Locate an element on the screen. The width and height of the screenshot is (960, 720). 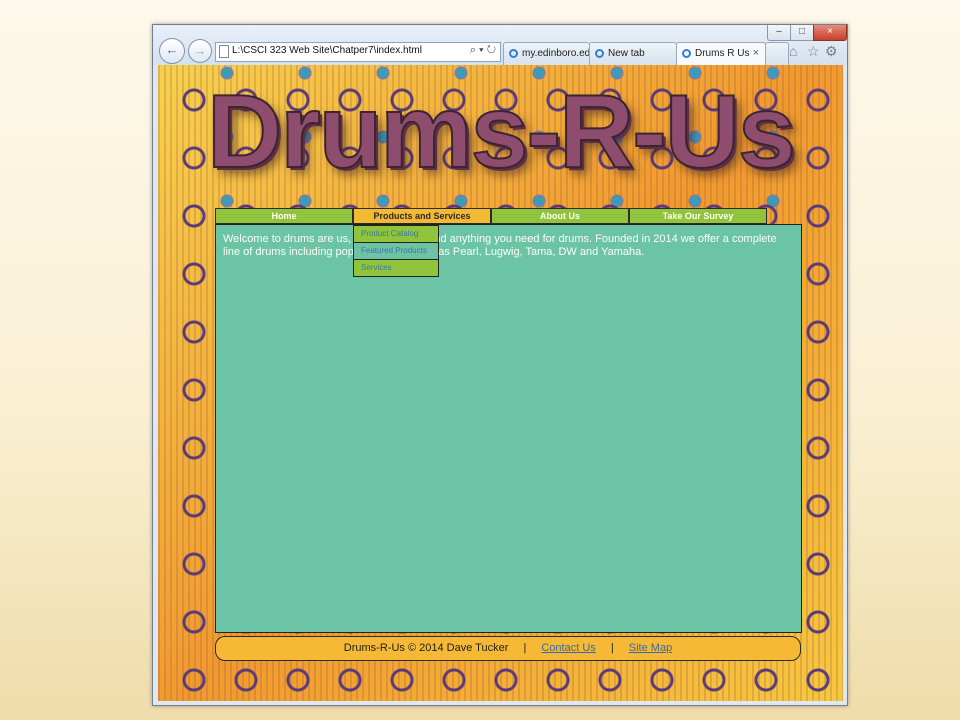
tab-my-edinboro: my.edinboro.edu is located at coordinates (546, 53).